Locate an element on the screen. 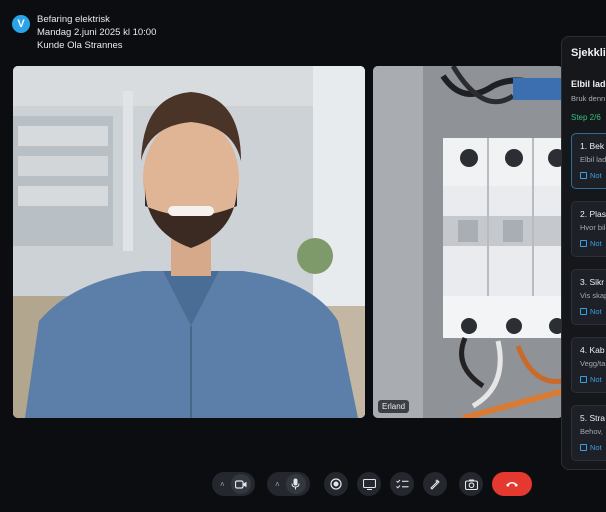 The width and height of the screenshot is (606, 512). record-button is located at coordinates (336, 484).